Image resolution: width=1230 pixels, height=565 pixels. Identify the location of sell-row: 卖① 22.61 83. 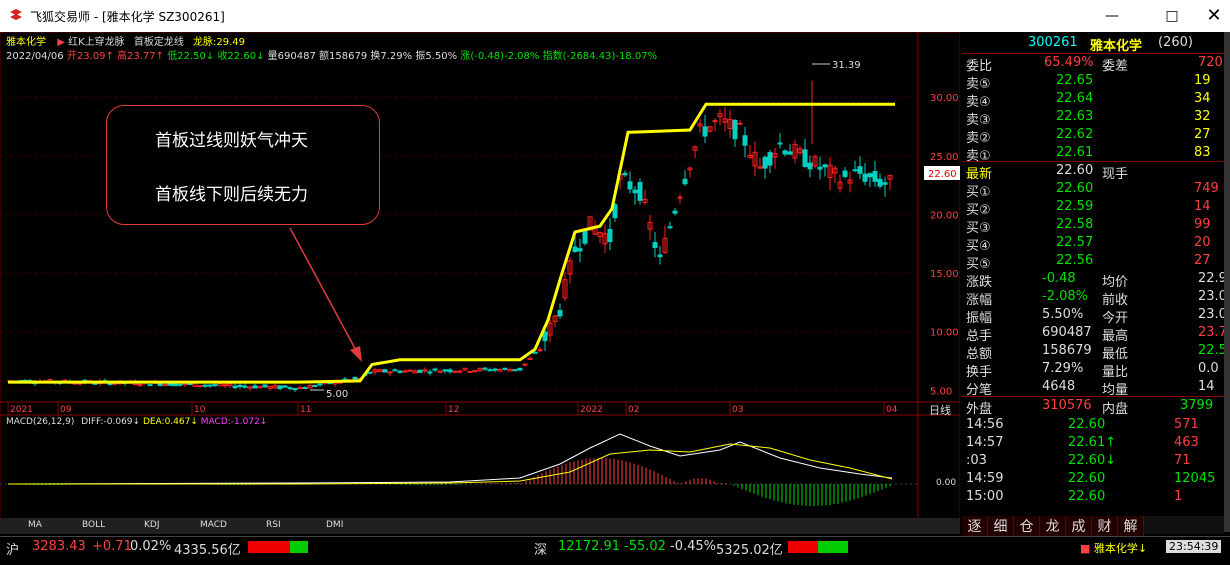
(1093, 154).